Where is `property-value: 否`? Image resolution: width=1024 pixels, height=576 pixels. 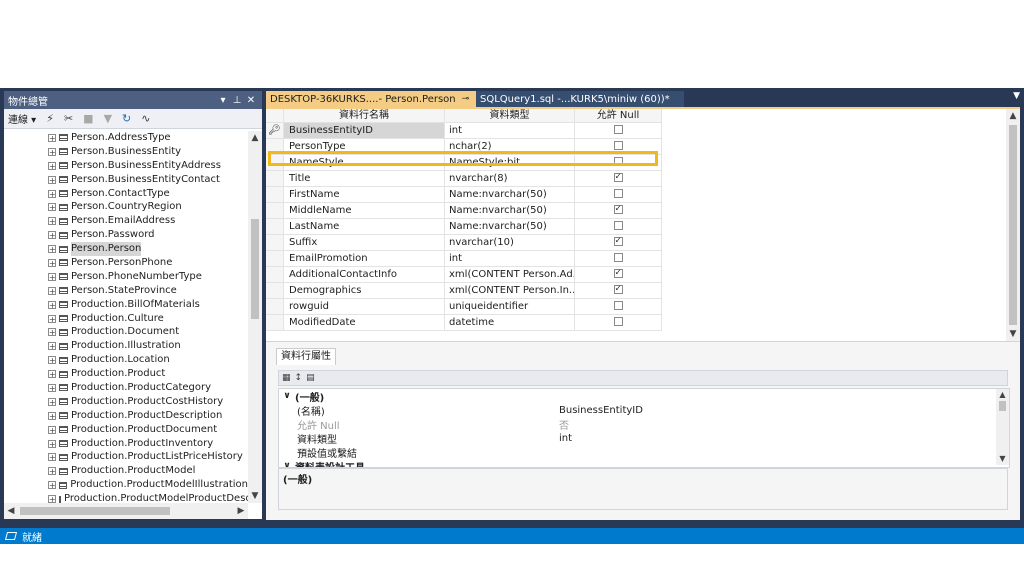 property-value: 否 is located at coordinates (784, 424).